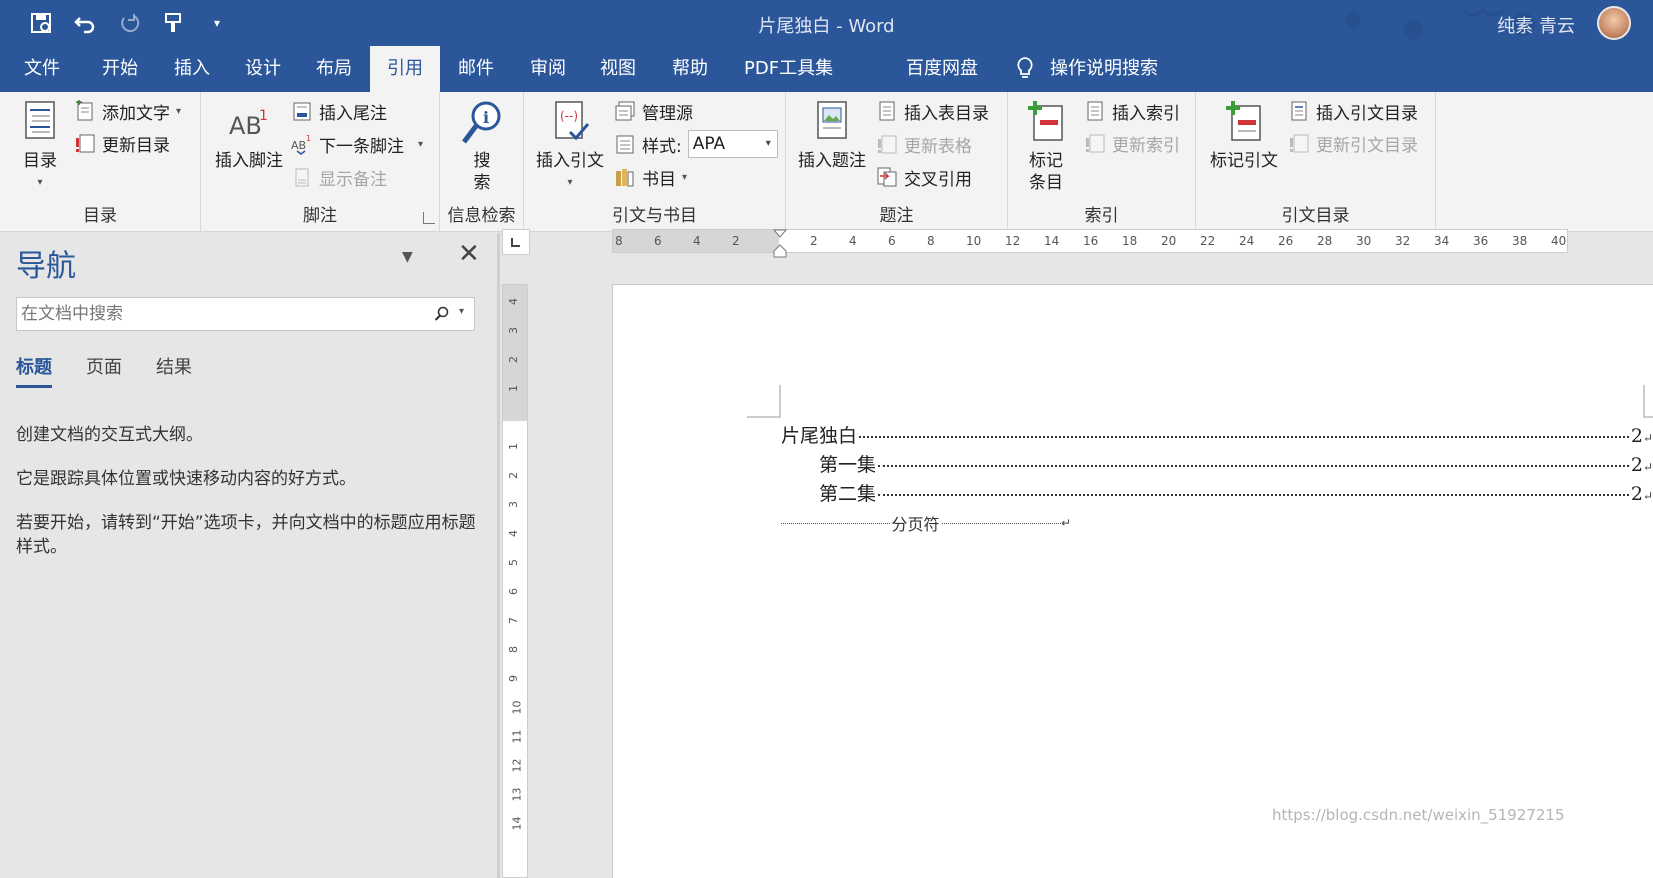 The height and width of the screenshot is (878, 1653). What do you see at coordinates (1536, 25) in the screenshot?
I see `user-name: 纯素 青云` at bounding box center [1536, 25].